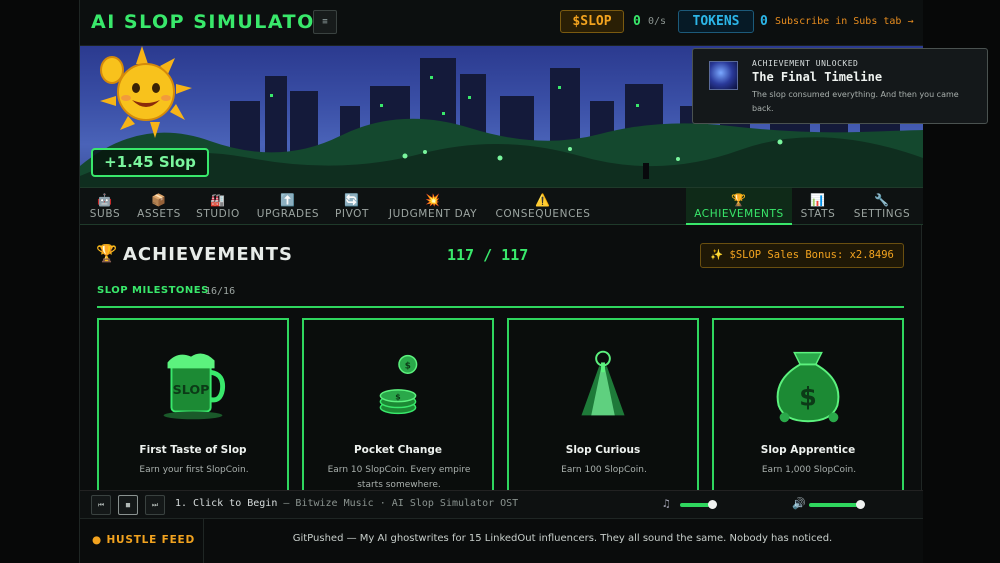 This screenshot has height=563, width=1000. Describe the element at coordinates (592, 21) in the screenshot. I see `slop-currency-badge: $SLOP` at that location.